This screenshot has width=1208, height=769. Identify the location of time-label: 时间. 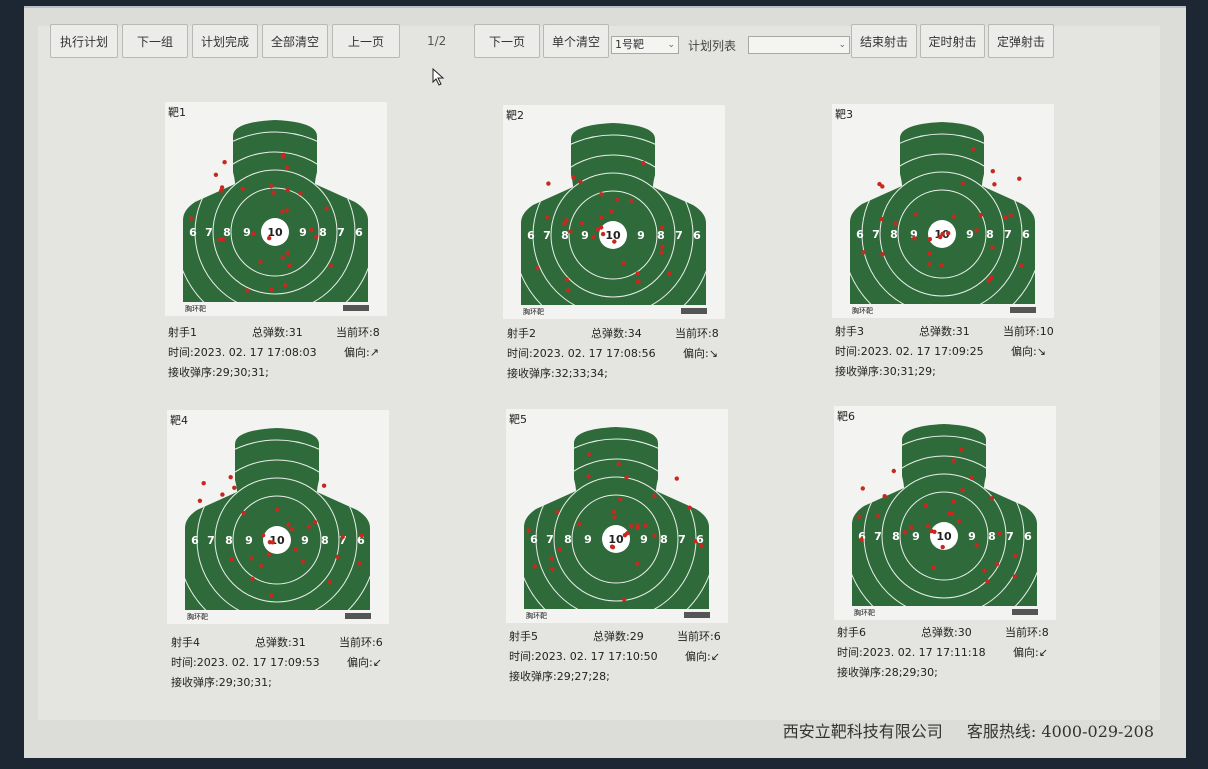
(848, 652).